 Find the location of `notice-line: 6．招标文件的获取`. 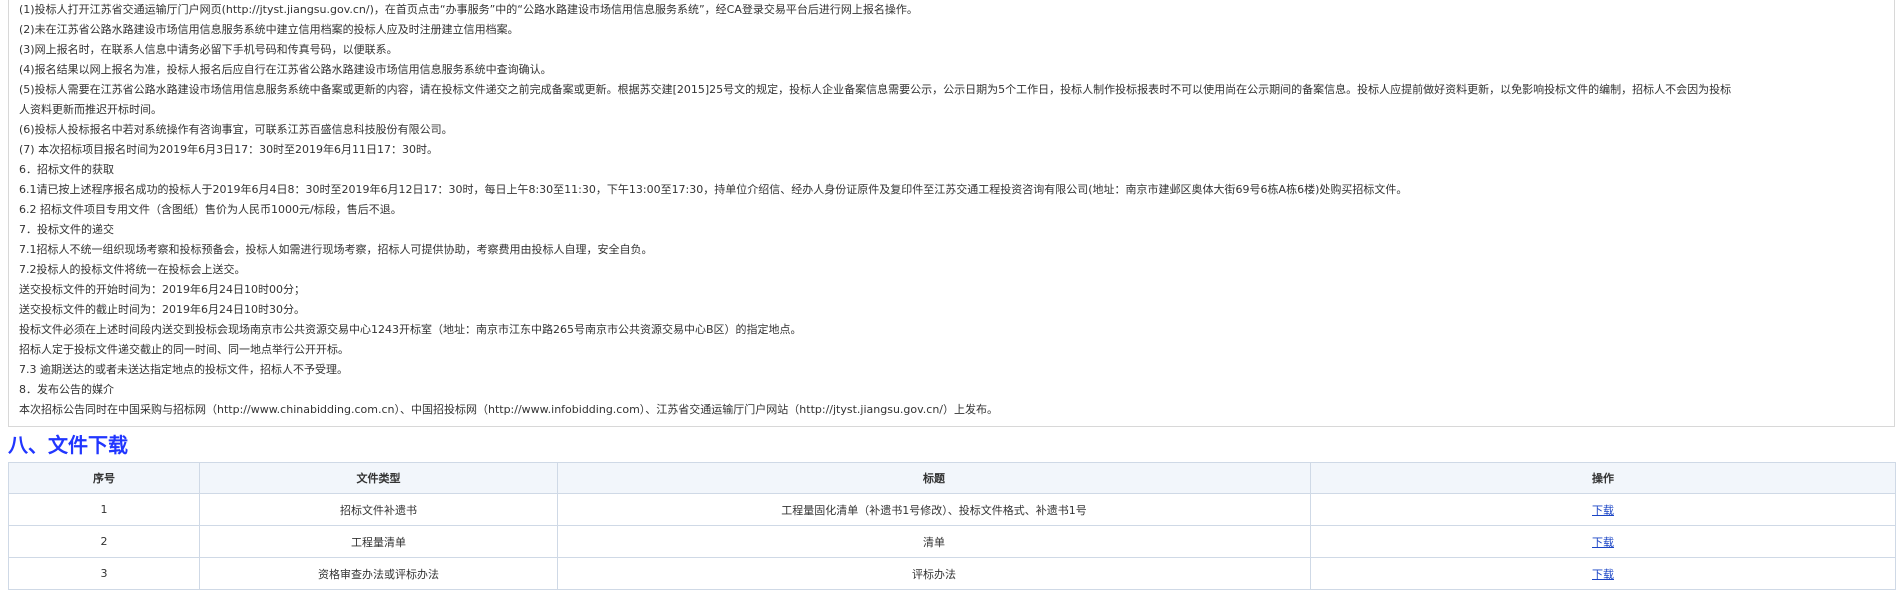

notice-line: 6．招标文件的获取 is located at coordinates (66, 169).